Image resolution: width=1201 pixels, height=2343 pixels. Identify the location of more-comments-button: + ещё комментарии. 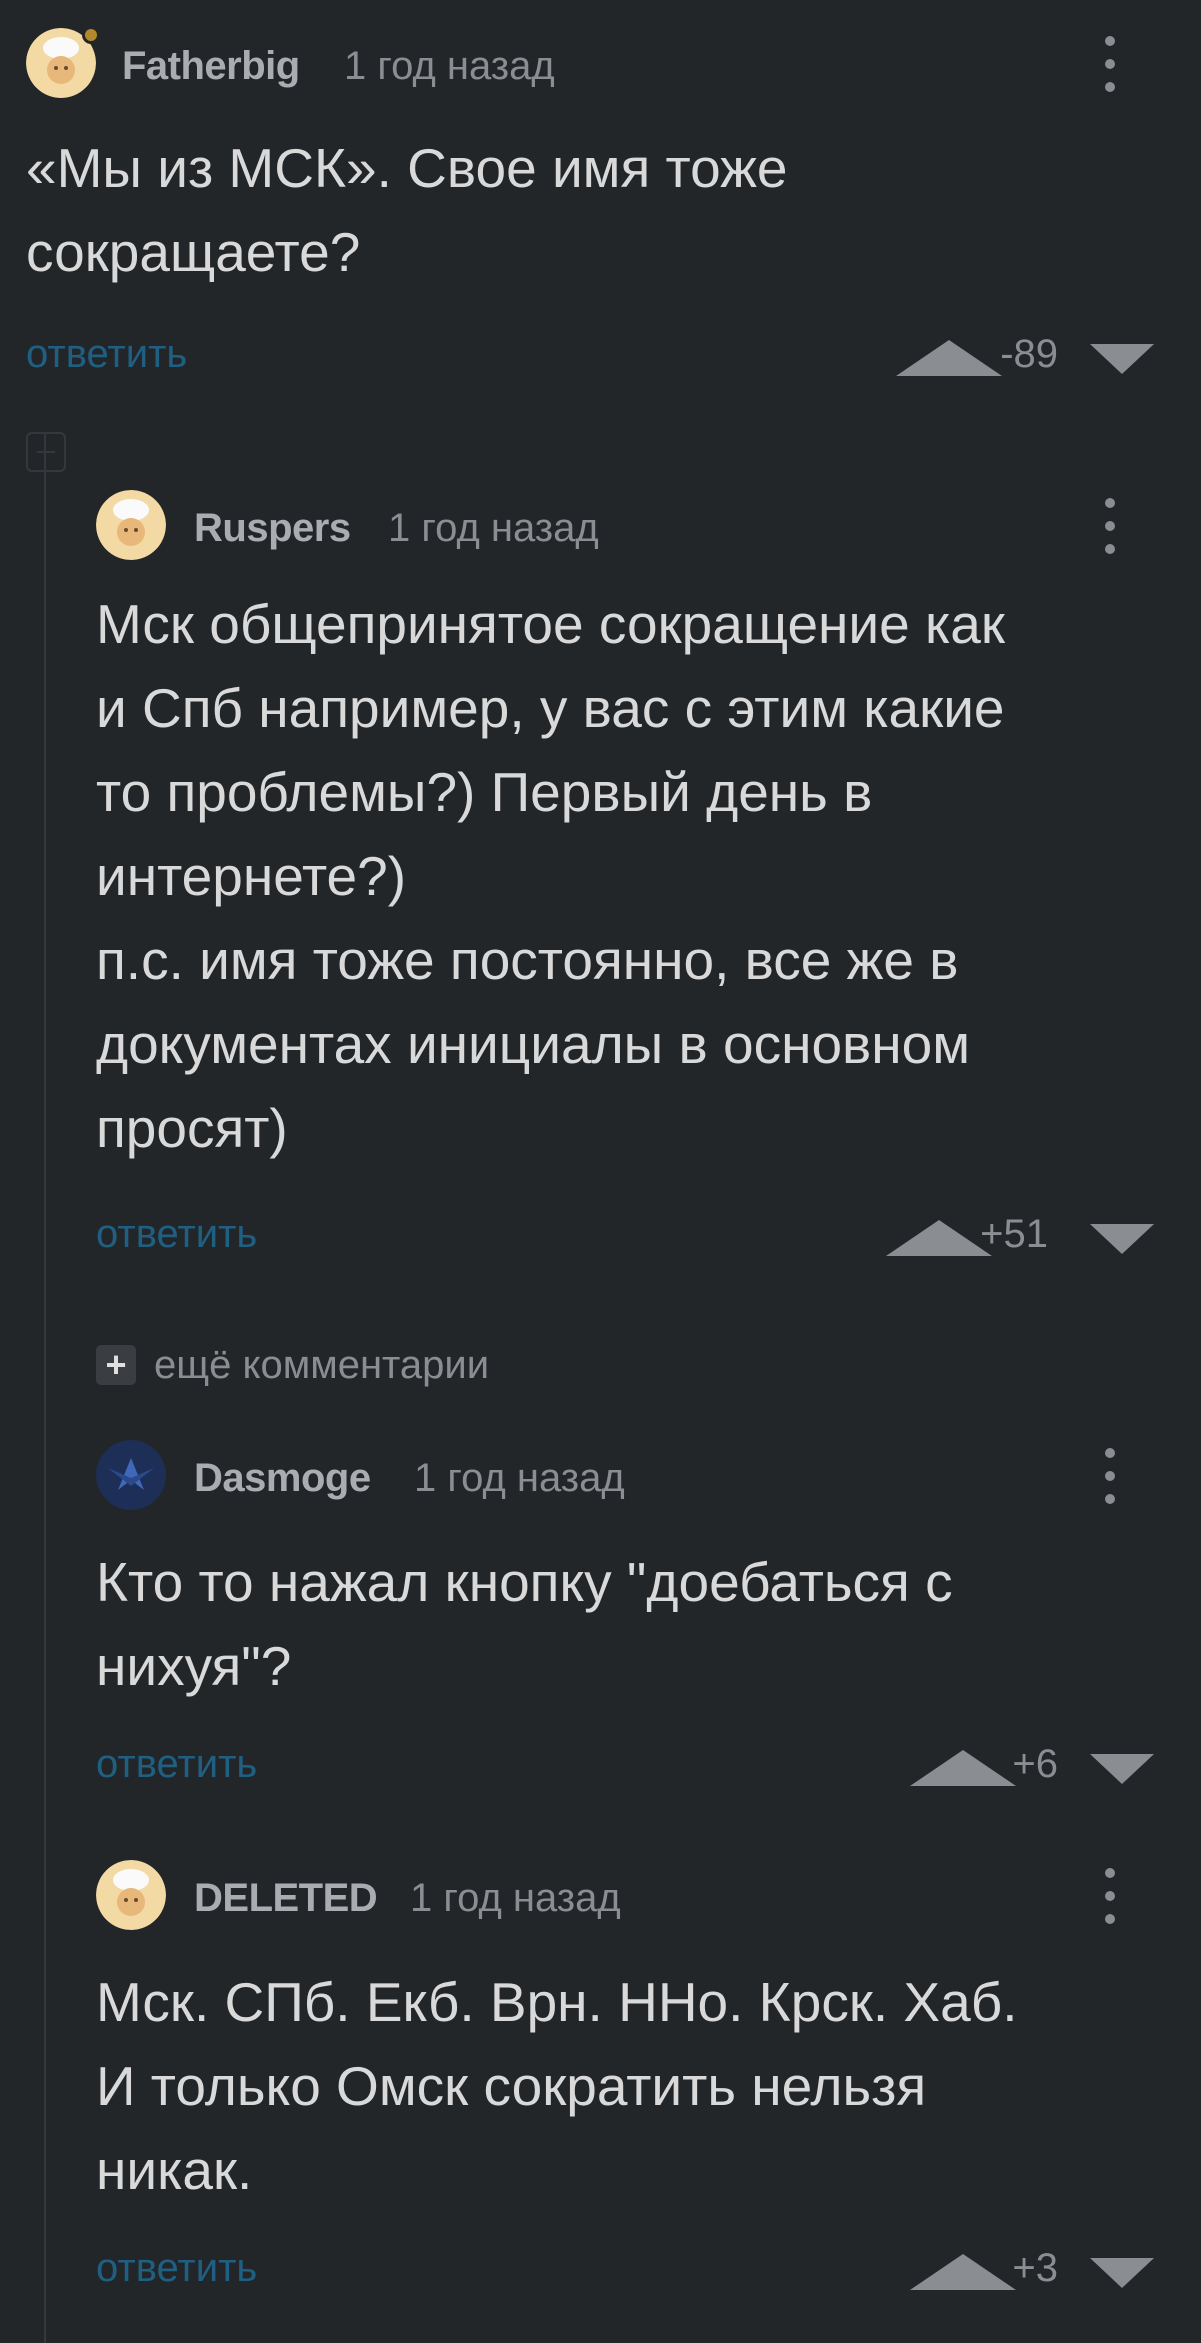
(292, 1365).